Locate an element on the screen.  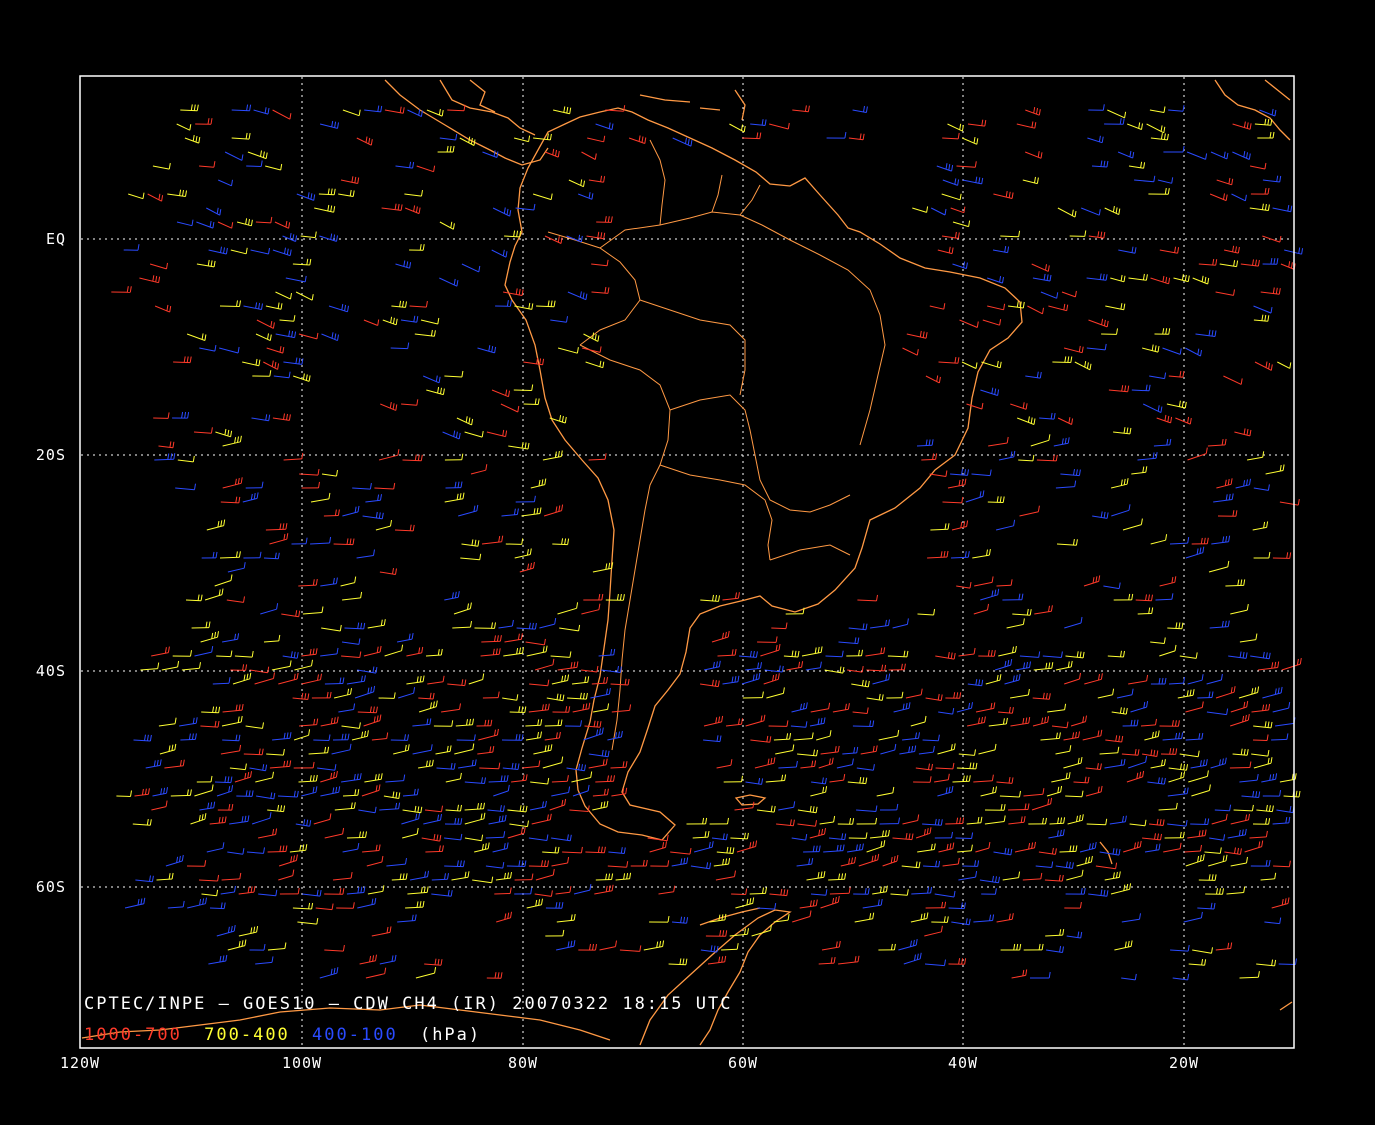
legend-high-layer: 400-100 is located at coordinates (355, 1035).